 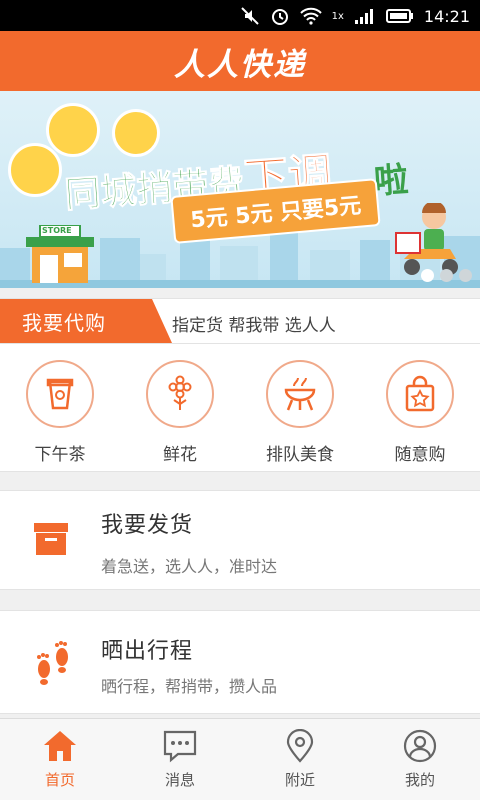 I want to click on store-sign: STORE, so click(x=57, y=230).